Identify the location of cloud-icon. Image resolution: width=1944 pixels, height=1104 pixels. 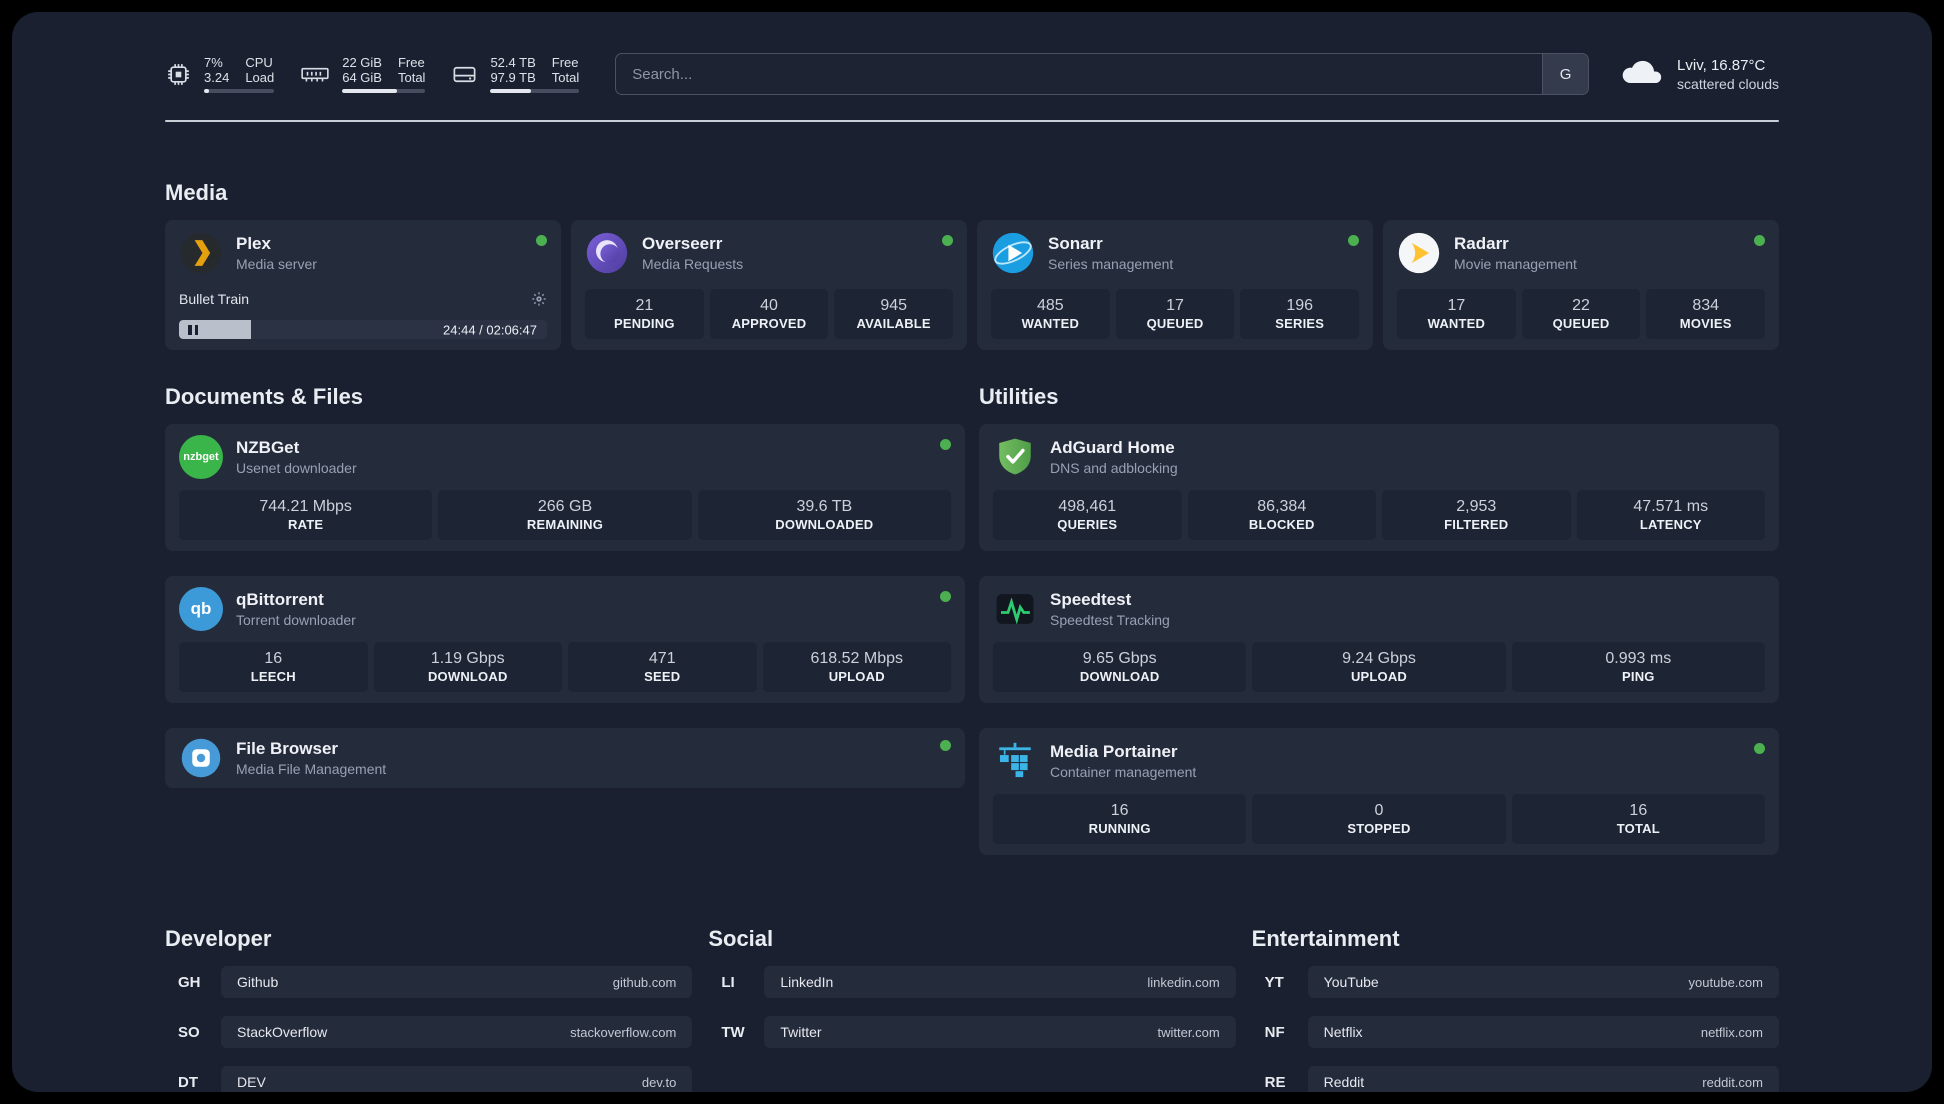
(1642, 74).